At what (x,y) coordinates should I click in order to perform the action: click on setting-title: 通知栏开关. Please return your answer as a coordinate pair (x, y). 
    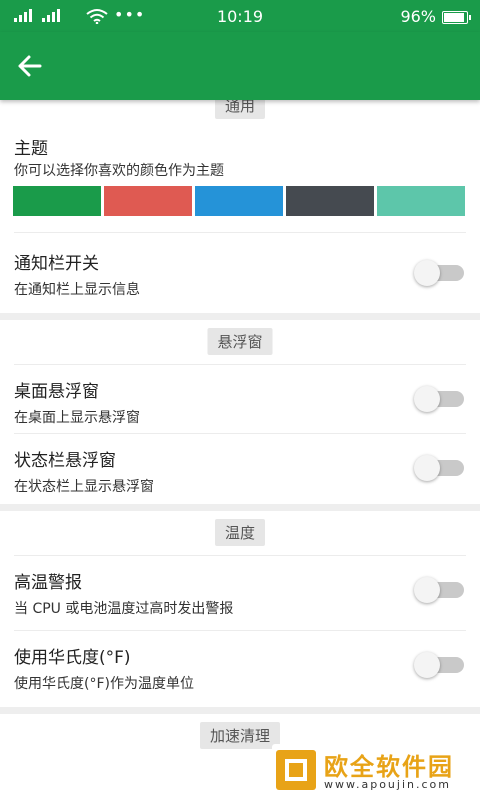
    Looking at the image, I should click on (56, 264).